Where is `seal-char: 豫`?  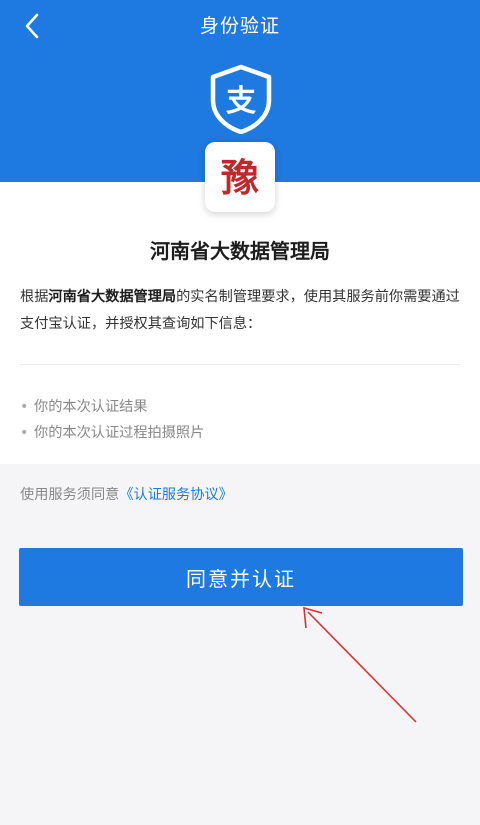
seal-char: 豫 is located at coordinates (240, 177).